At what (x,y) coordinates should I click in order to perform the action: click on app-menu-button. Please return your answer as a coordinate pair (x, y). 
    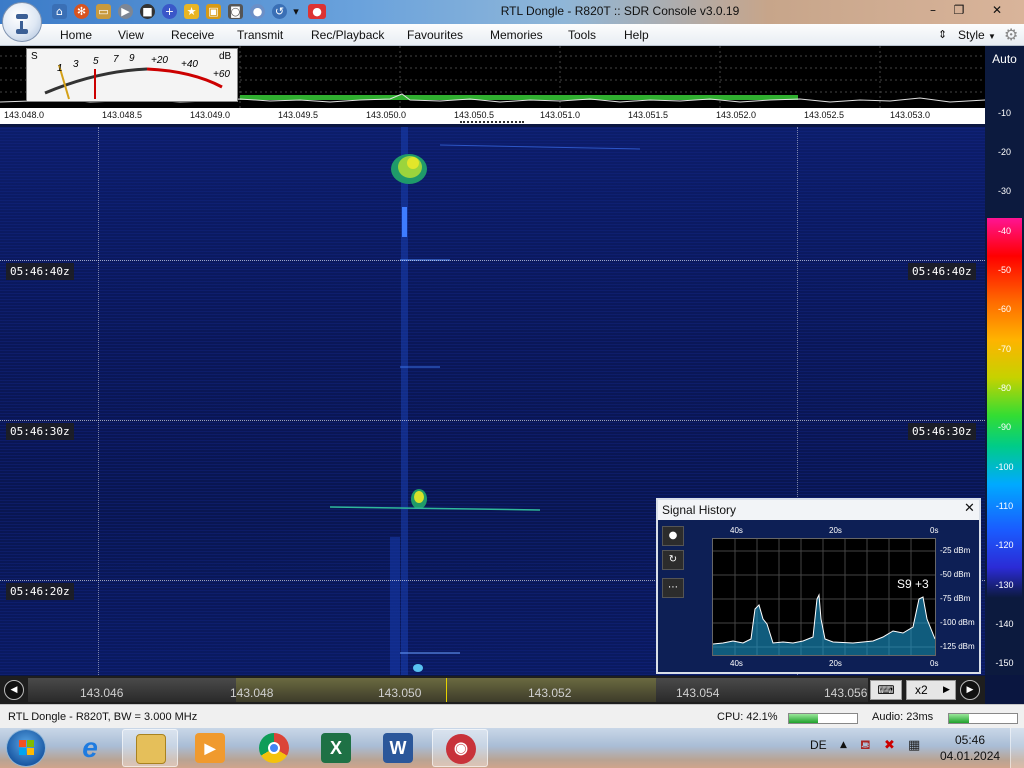
    Looking at the image, I should click on (22, 22).